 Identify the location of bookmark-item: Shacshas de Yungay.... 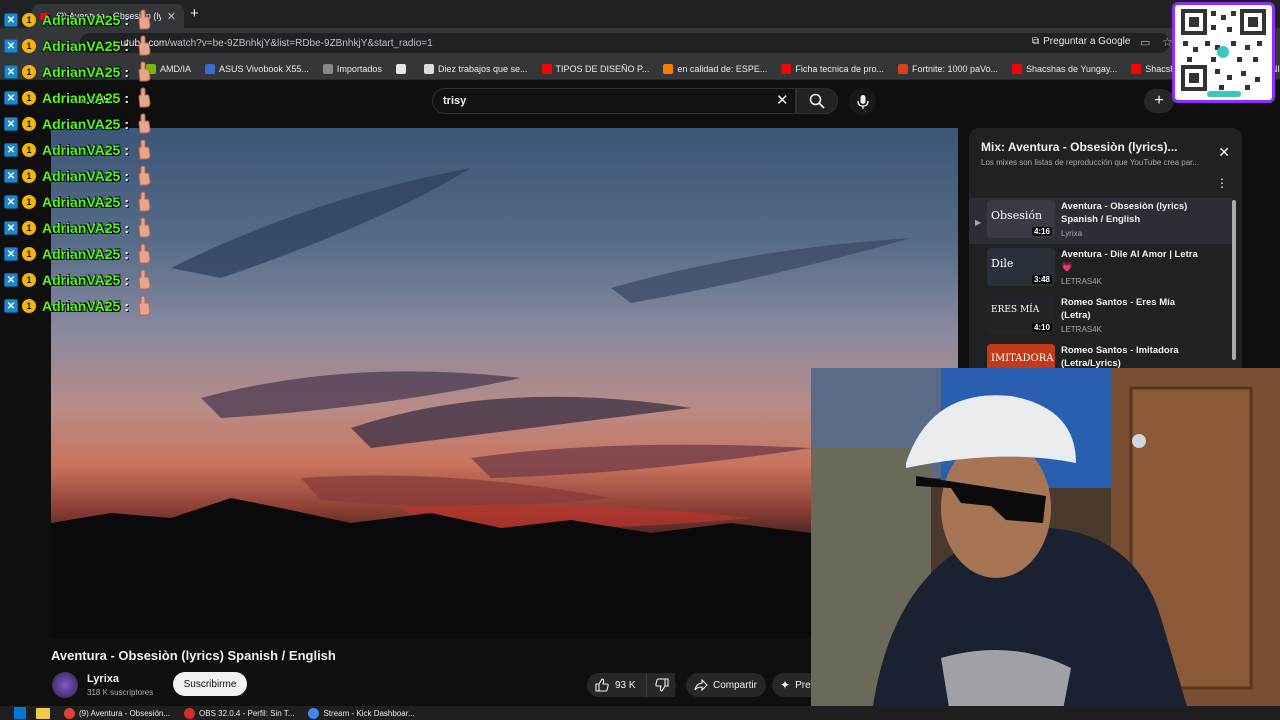
(1064, 68).